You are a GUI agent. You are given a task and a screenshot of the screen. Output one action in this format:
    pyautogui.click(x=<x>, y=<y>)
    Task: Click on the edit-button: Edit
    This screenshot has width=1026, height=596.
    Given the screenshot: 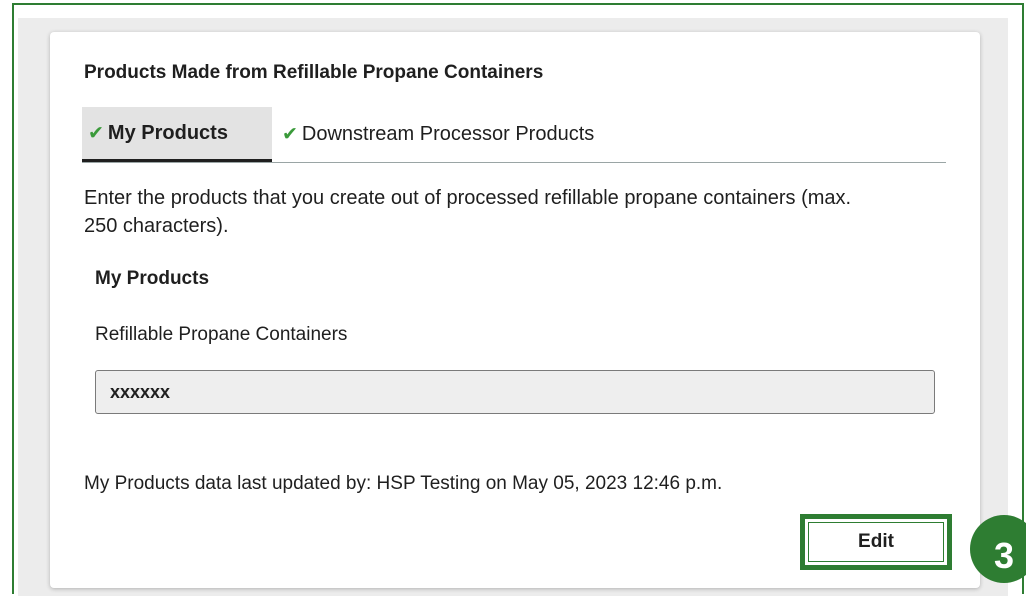 What is the action you would take?
    pyautogui.click(x=876, y=542)
    